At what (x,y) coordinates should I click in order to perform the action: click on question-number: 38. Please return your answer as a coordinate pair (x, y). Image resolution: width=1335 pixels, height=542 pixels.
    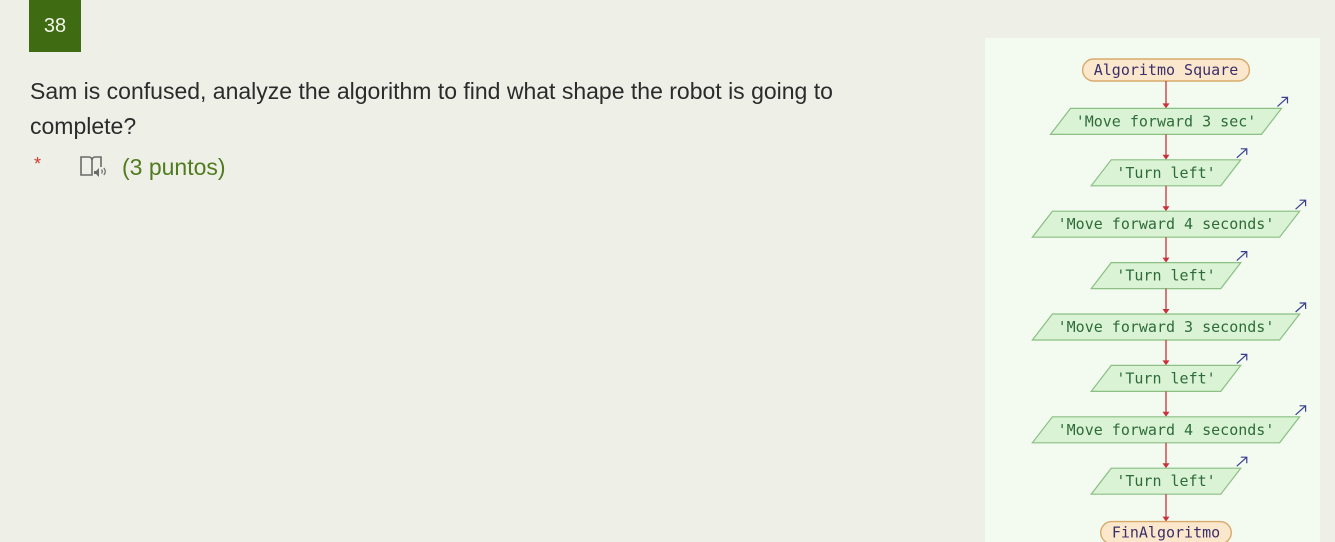
    Looking at the image, I should click on (55, 25).